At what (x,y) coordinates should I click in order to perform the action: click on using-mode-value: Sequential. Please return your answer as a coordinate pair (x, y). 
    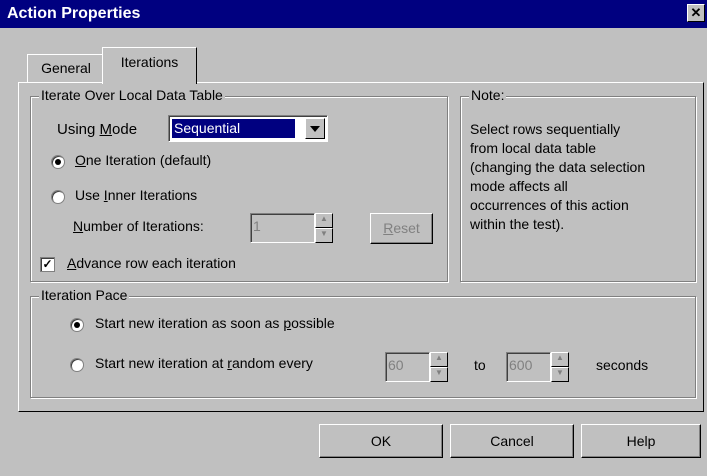
    Looking at the image, I should click on (233, 128).